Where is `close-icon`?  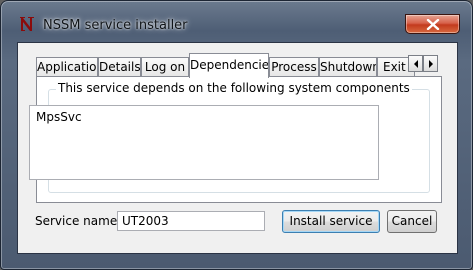
close-icon is located at coordinates (433, 24).